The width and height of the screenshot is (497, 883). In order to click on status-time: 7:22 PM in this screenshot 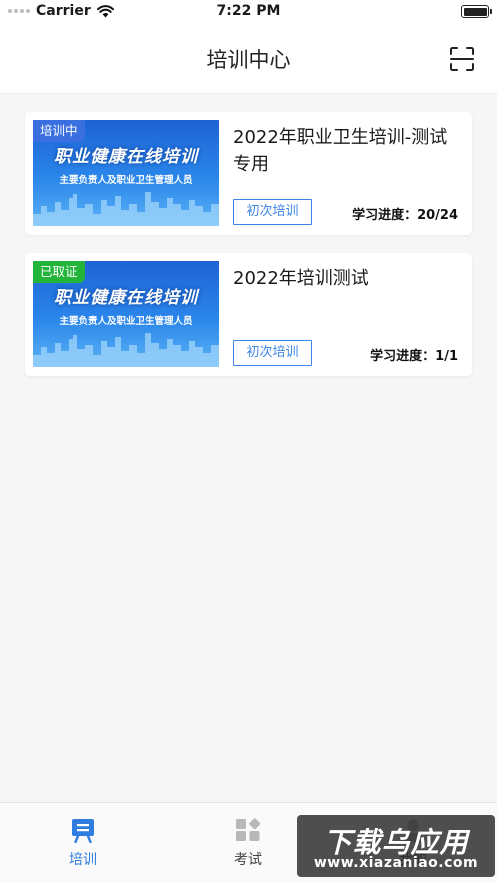, I will do `click(248, 11)`.